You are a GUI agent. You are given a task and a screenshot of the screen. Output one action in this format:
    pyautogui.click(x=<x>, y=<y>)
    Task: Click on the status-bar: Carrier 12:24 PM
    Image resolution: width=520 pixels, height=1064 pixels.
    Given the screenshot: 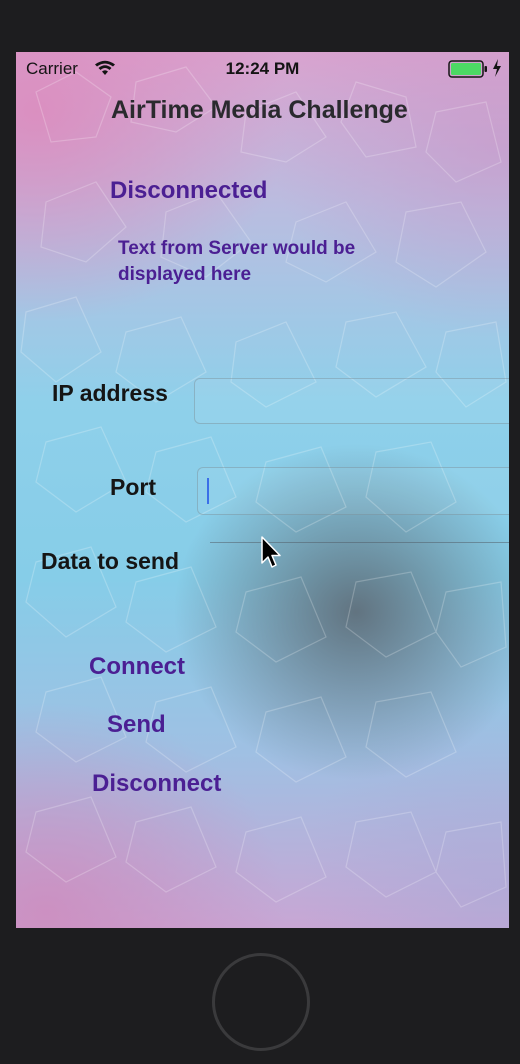 What is the action you would take?
    pyautogui.click(x=262, y=69)
    